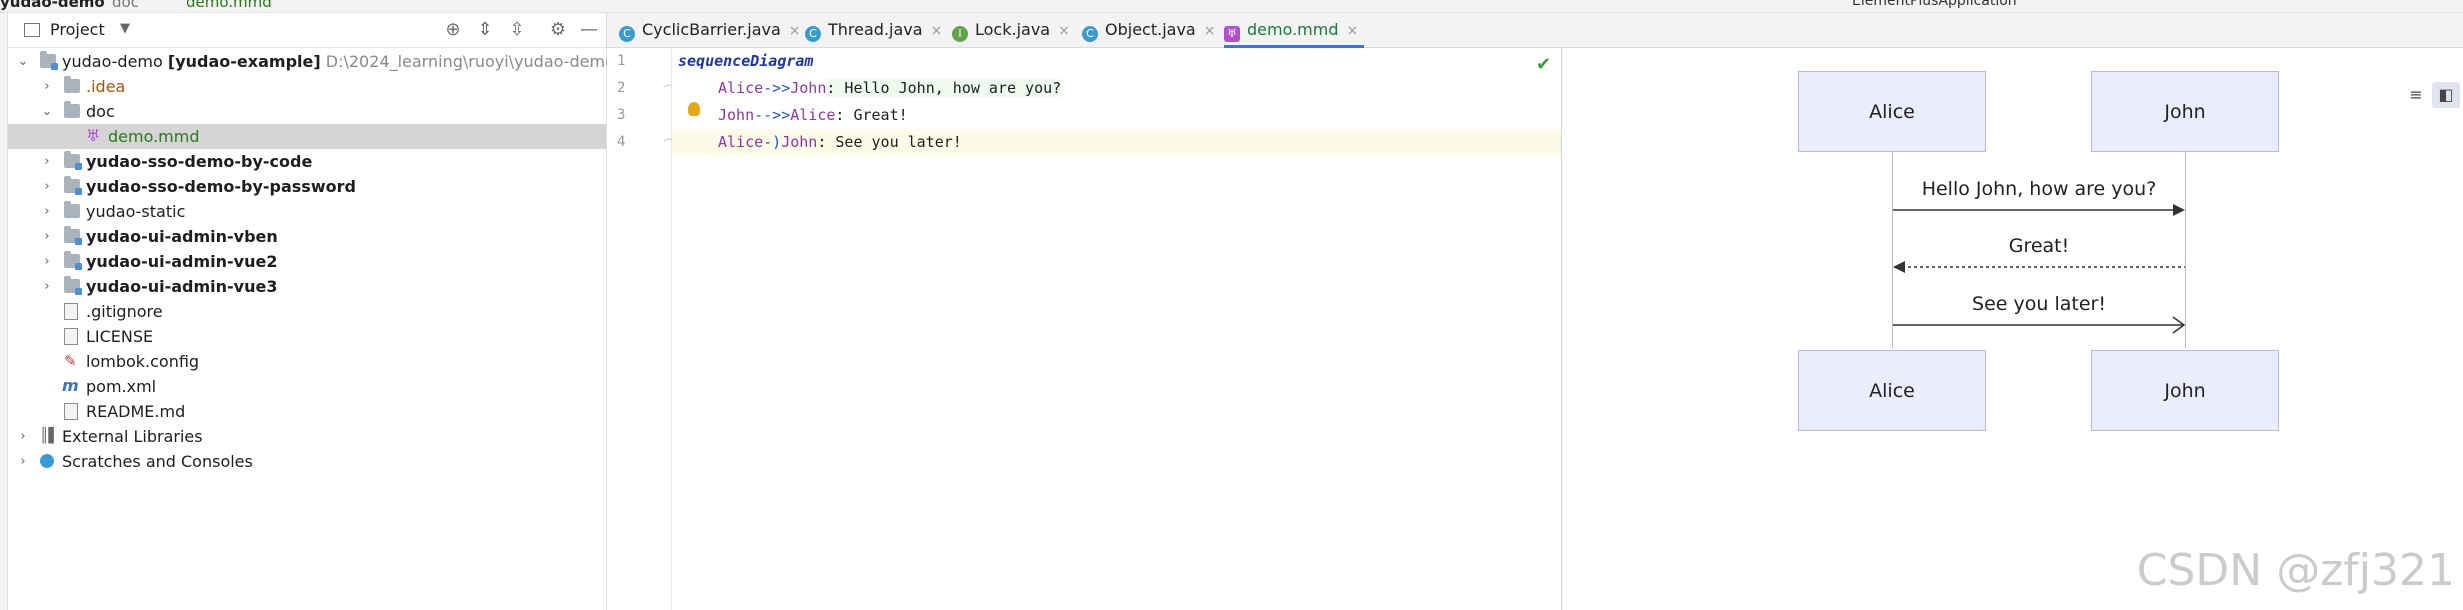 The width and height of the screenshot is (2463, 610). I want to click on message-text: : Great!, so click(871, 115).